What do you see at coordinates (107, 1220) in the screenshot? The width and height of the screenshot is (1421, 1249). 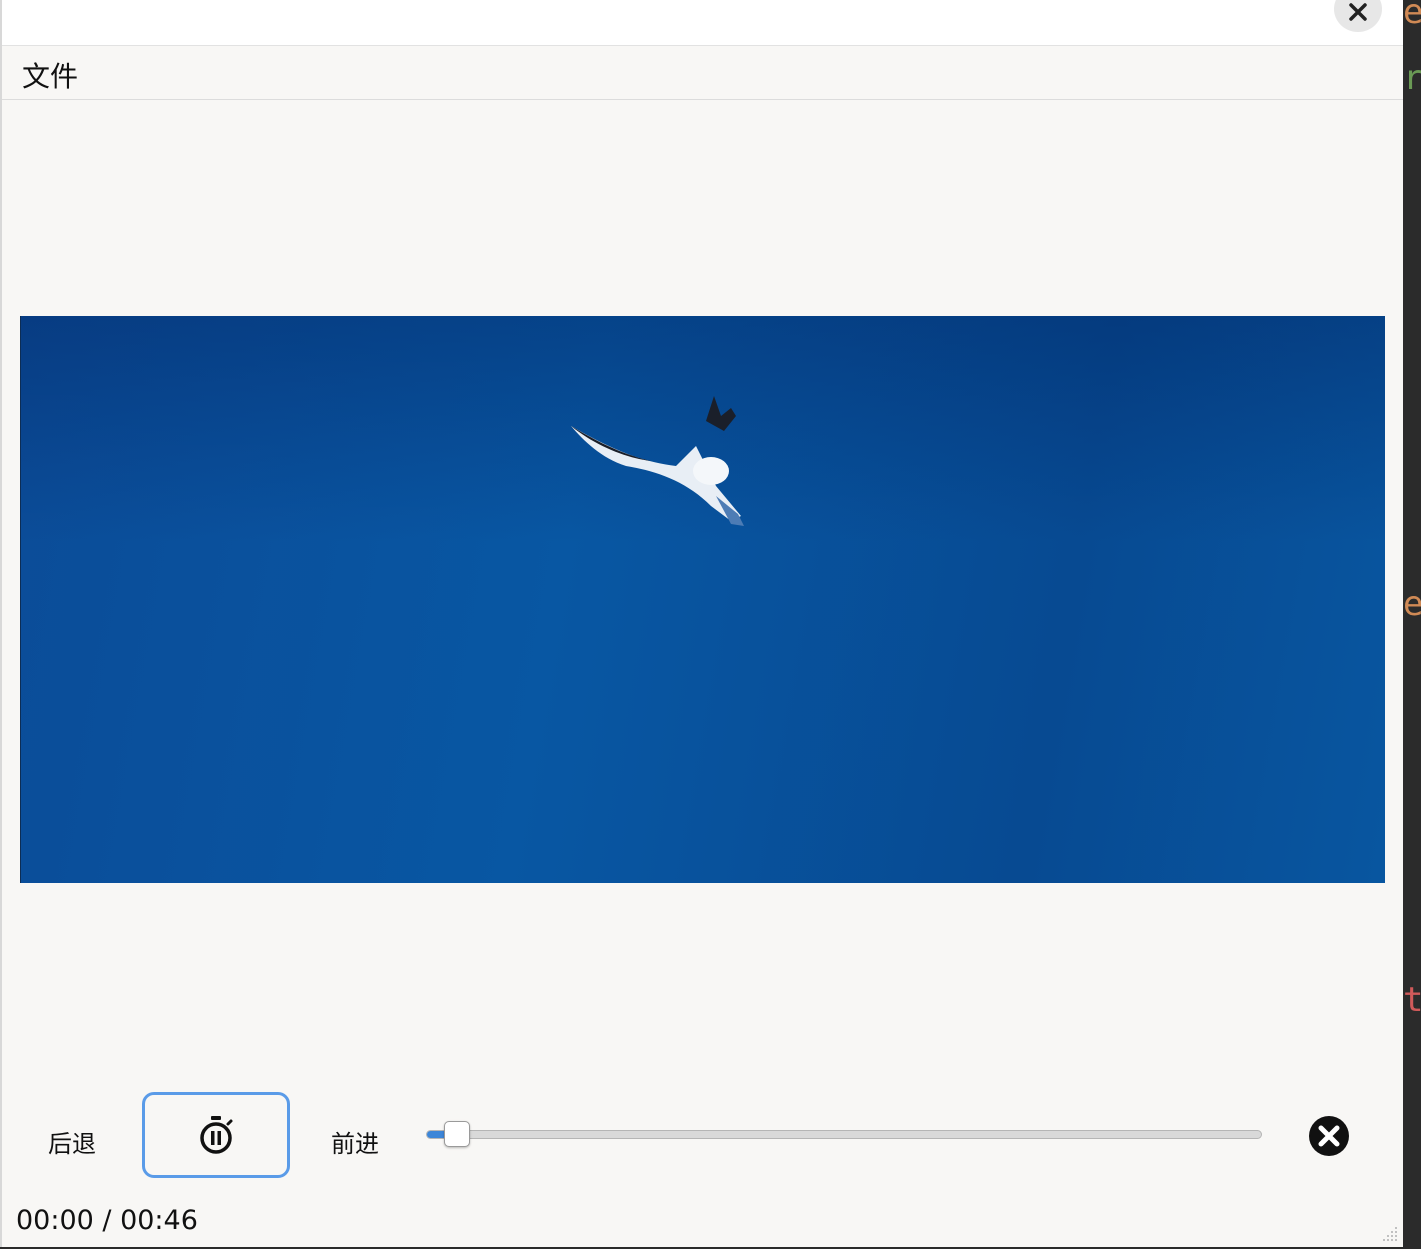 I see `time-readout: 00:00 / 00:46` at bounding box center [107, 1220].